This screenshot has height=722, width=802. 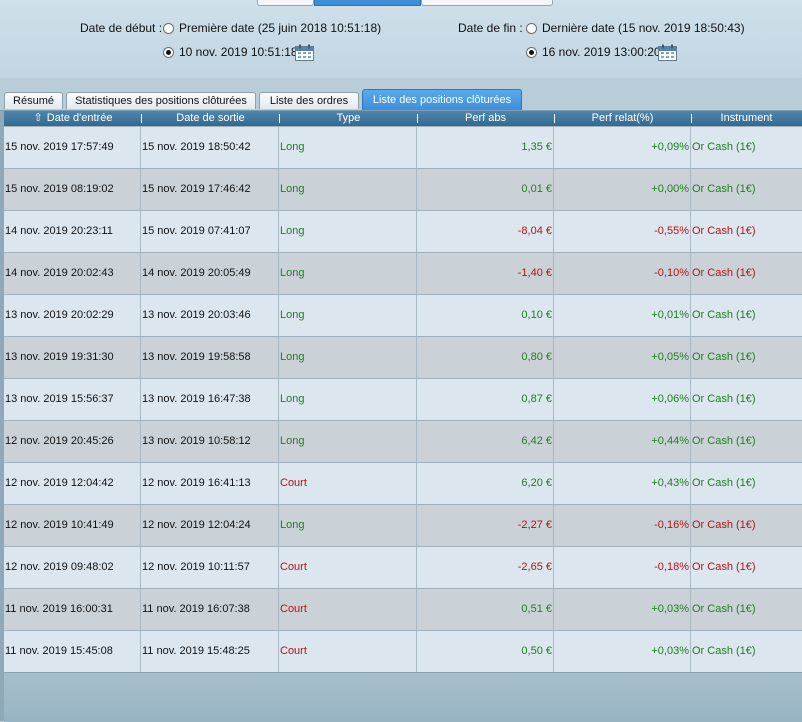 What do you see at coordinates (622, 147) in the screenshot?
I see `perf-rel-cell: +0,09%` at bounding box center [622, 147].